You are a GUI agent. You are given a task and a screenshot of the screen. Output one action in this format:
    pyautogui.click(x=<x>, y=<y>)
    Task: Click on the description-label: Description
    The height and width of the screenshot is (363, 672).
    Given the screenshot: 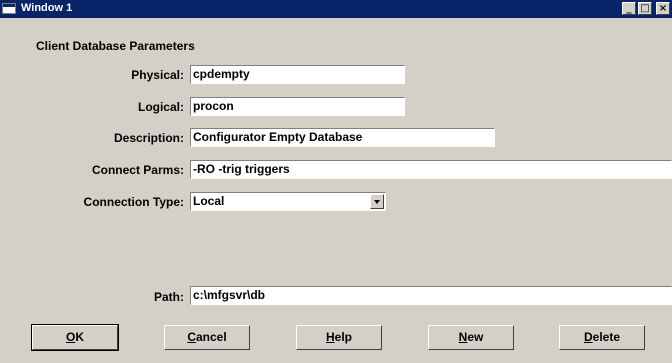 What is the action you would take?
    pyautogui.click(x=149, y=138)
    